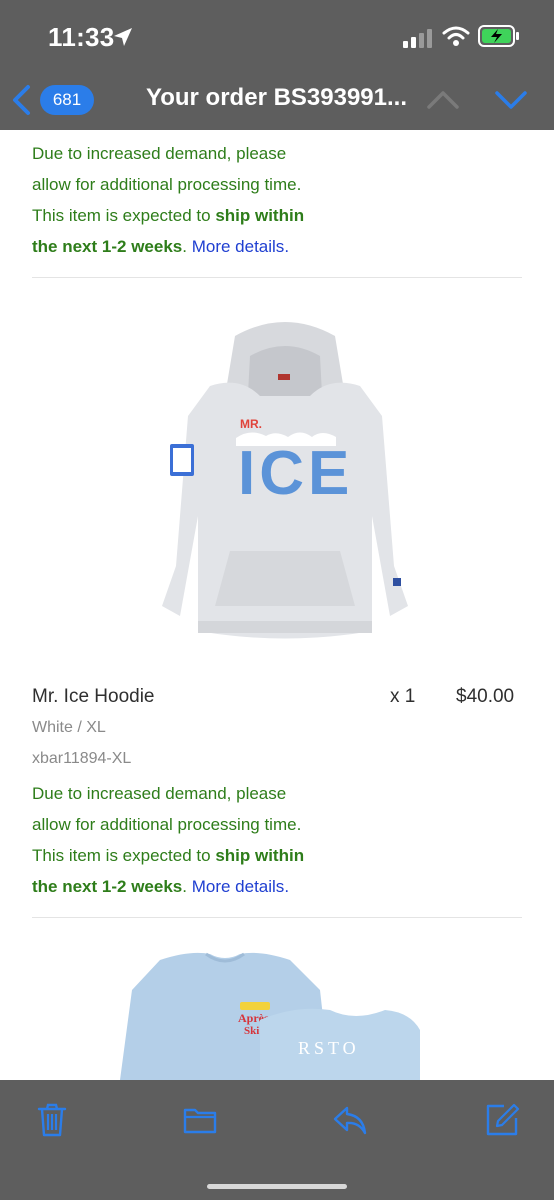 The image size is (554, 1200). I want to click on hoodie-product-image: MR. ICE, so click(285, 481).